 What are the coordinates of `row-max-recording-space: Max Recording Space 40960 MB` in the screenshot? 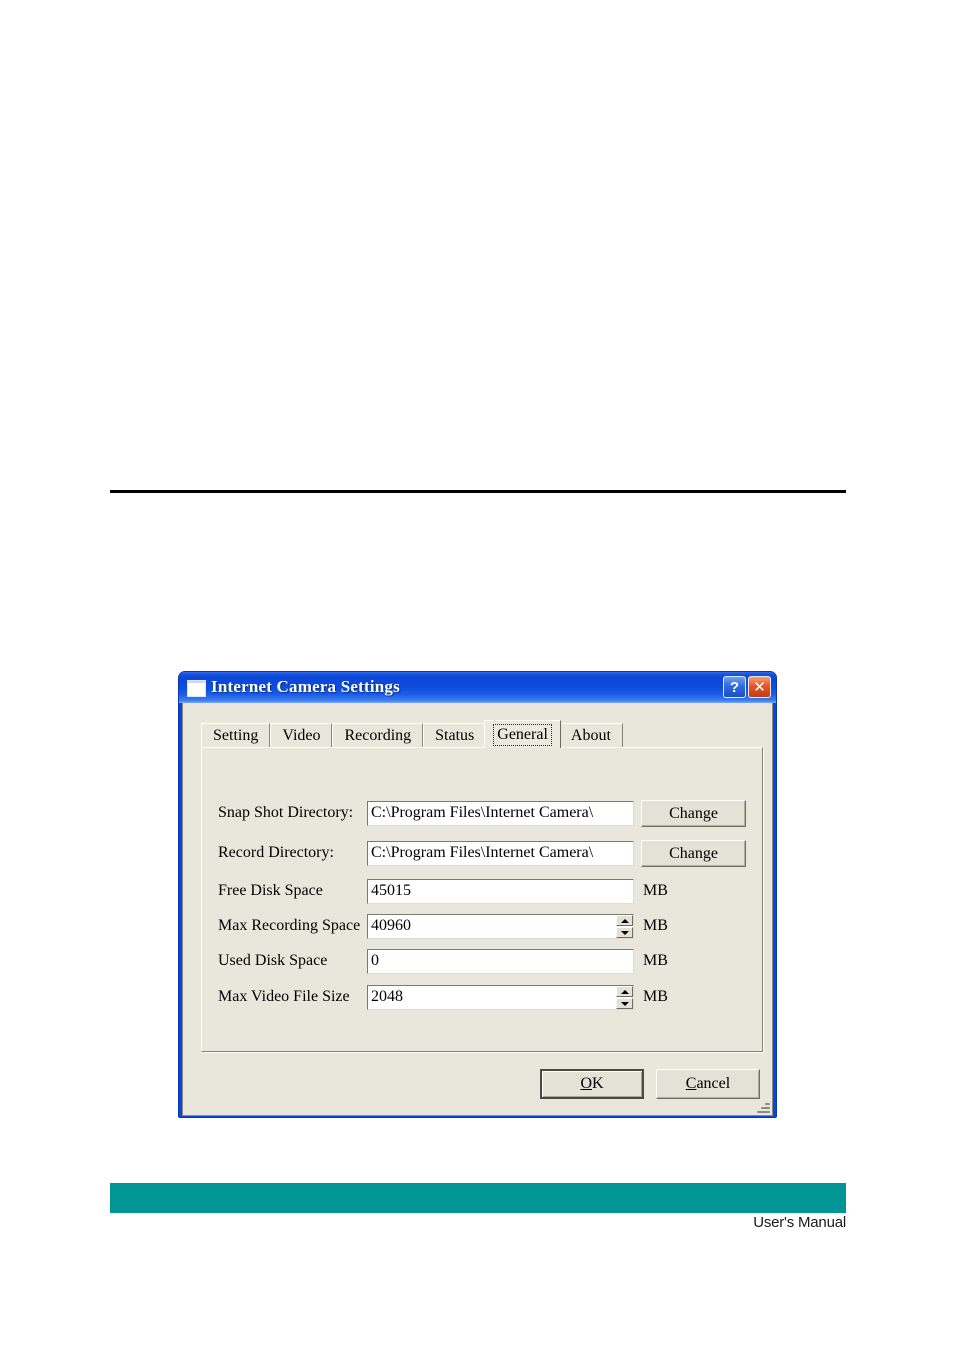 It's located at (482, 927).